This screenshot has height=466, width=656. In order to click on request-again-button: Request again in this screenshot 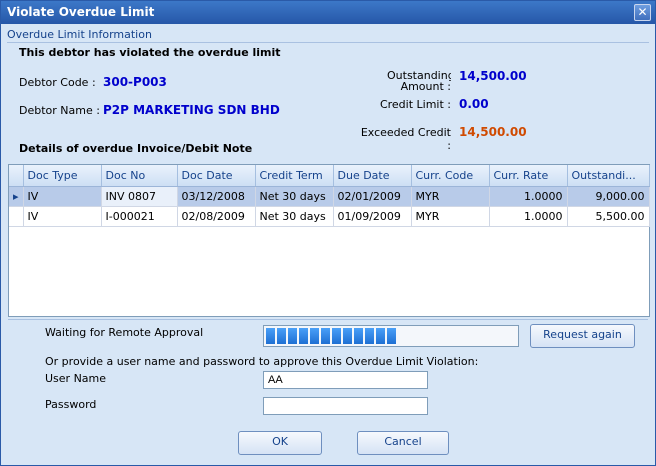, I will do `click(582, 336)`.